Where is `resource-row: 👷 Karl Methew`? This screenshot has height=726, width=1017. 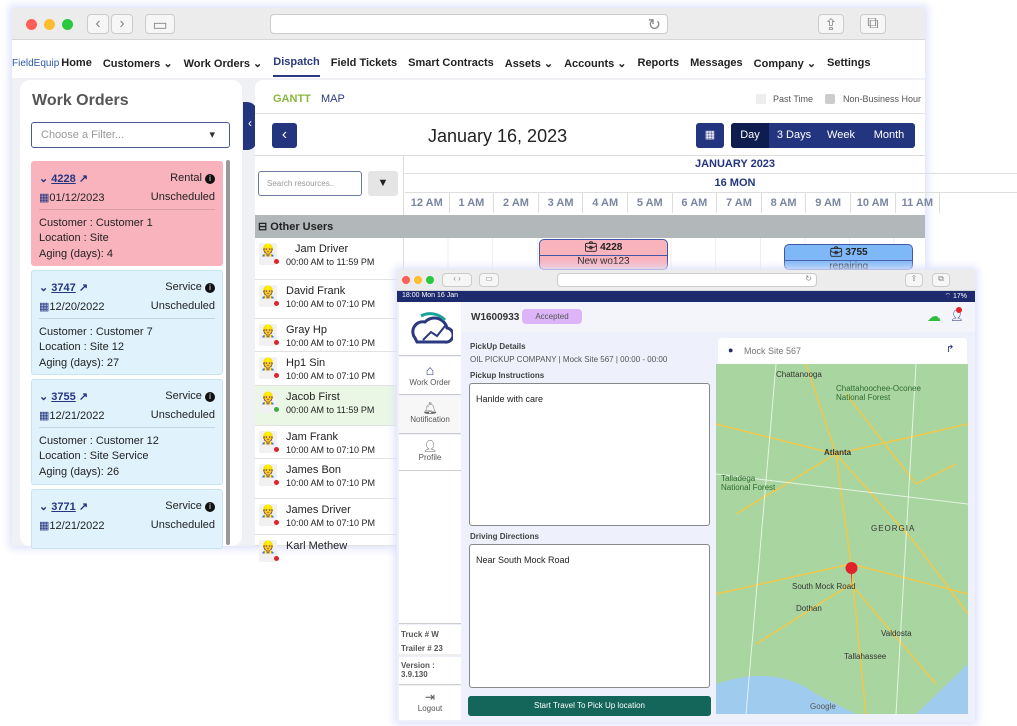
resource-row: 👷 Karl Methew is located at coordinates (329, 548).